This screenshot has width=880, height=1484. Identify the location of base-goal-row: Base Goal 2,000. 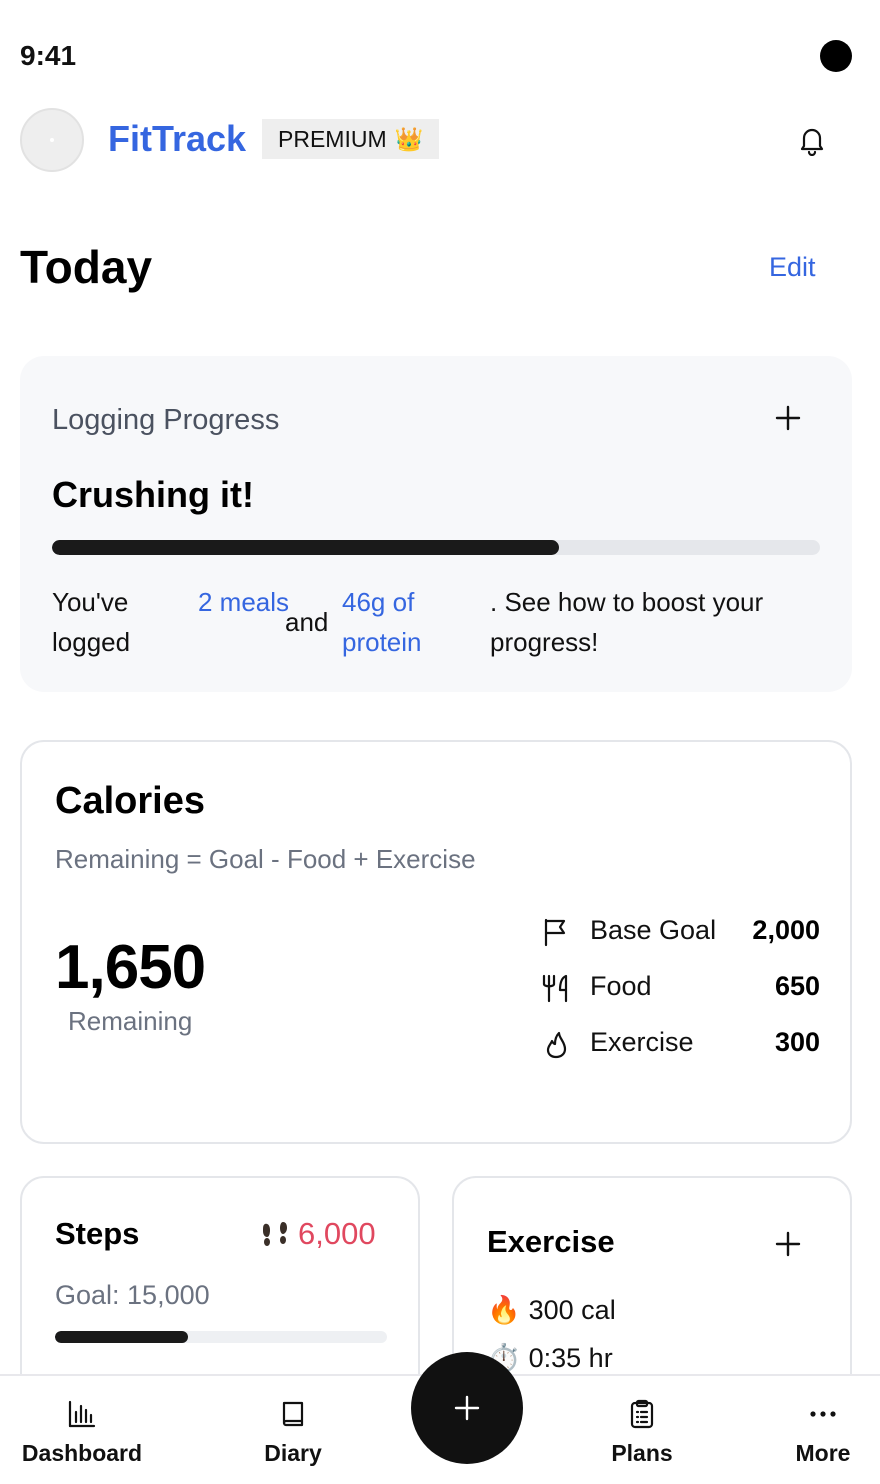
(680, 932).